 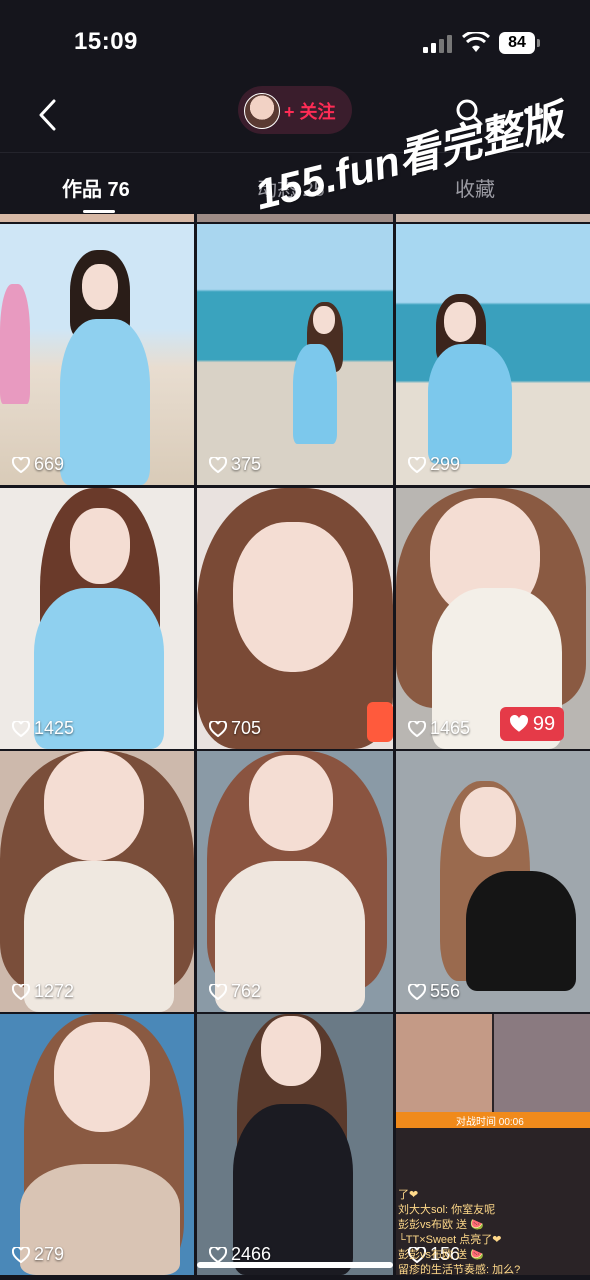 What do you see at coordinates (48, 115) in the screenshot?
I see `back-arrow-icon` at bounding box center [48, 115].